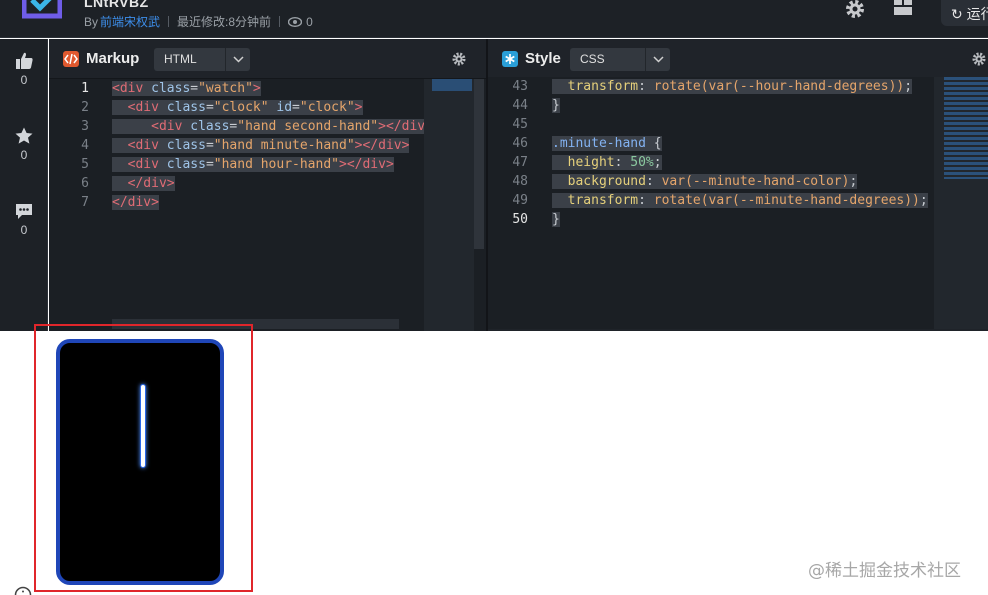 This screenshot has height=595, width=988. I want to click on comment-icon, so click(24, 211).